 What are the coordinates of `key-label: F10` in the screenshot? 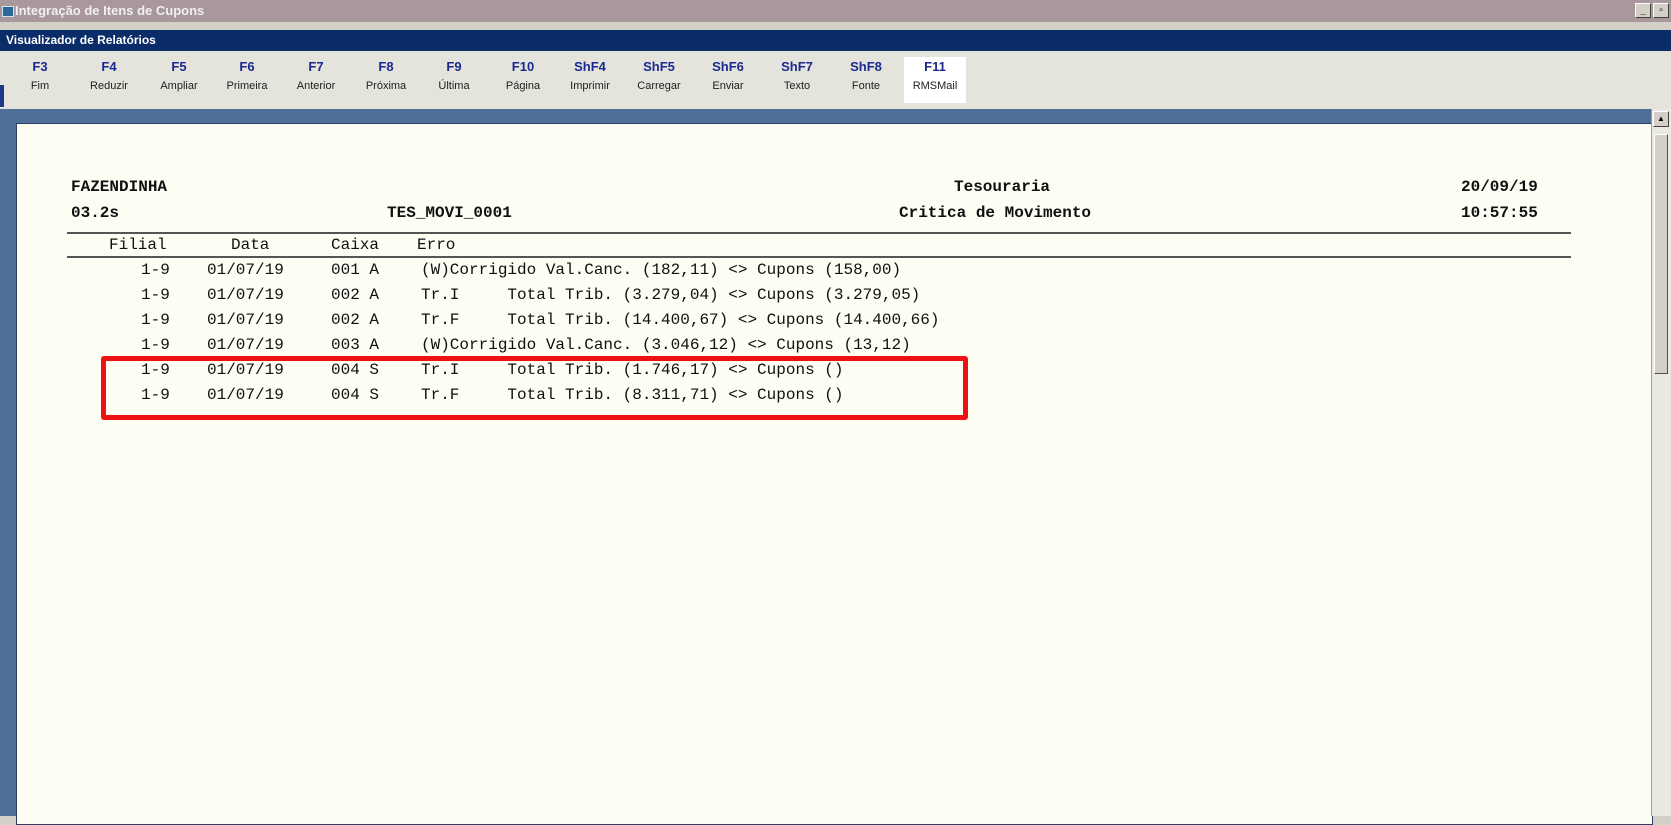 It's located at (523, 66).